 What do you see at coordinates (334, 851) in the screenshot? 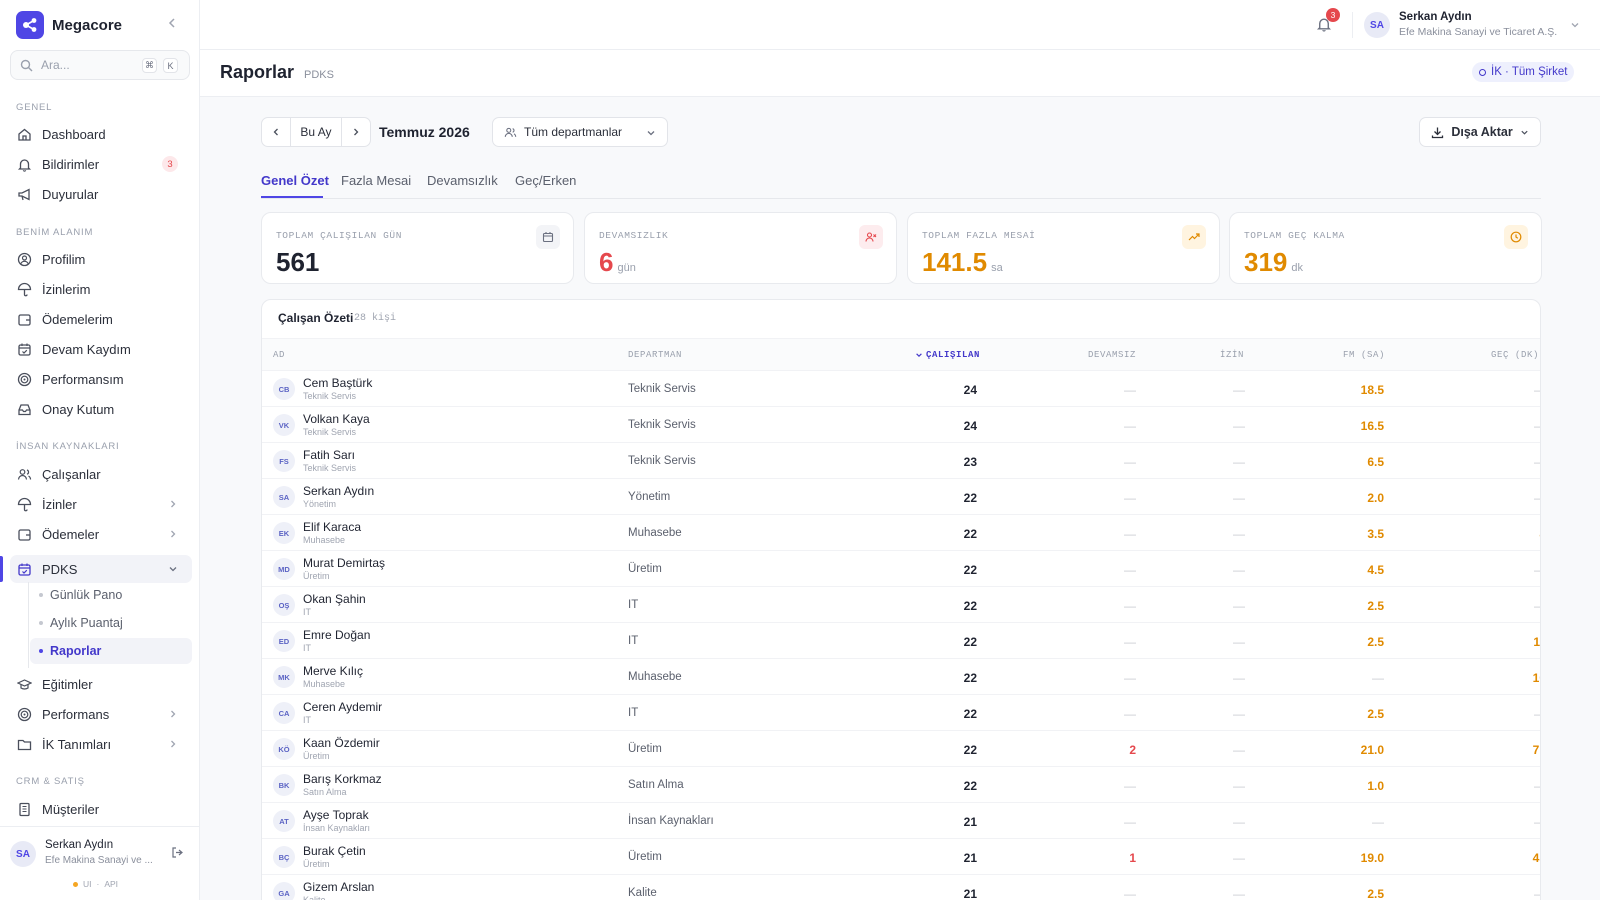
I see `employee-name: Burak Çetin` at bounding box center [334, 851].